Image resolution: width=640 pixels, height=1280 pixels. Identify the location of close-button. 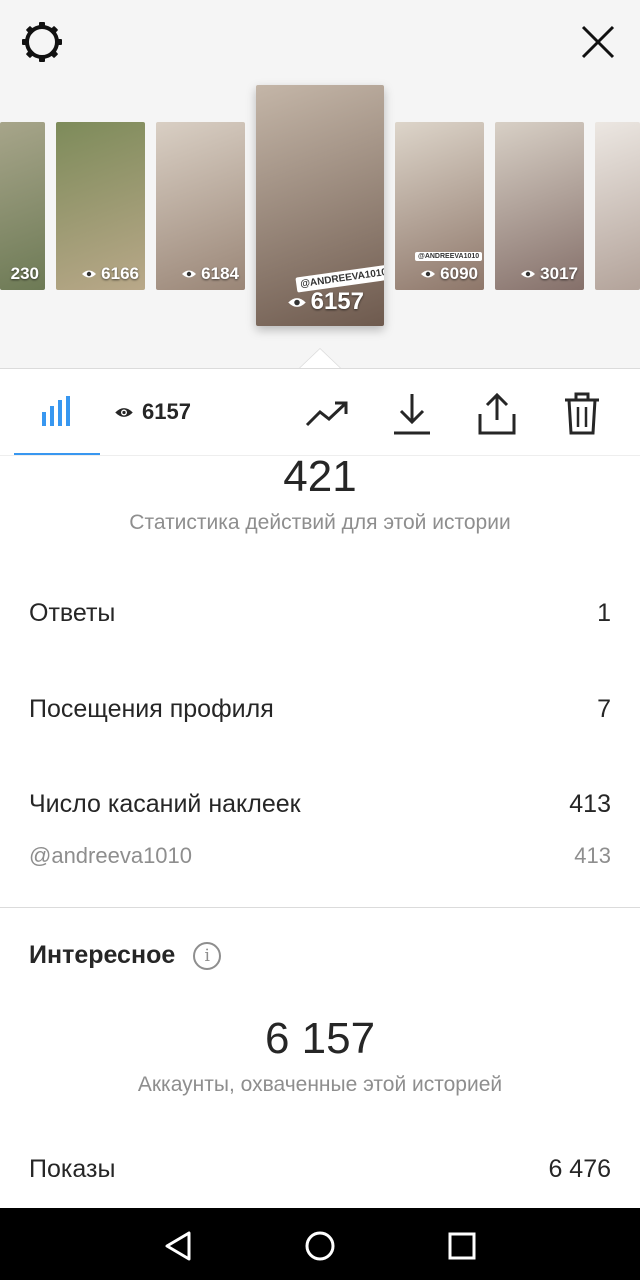
(598, 42).